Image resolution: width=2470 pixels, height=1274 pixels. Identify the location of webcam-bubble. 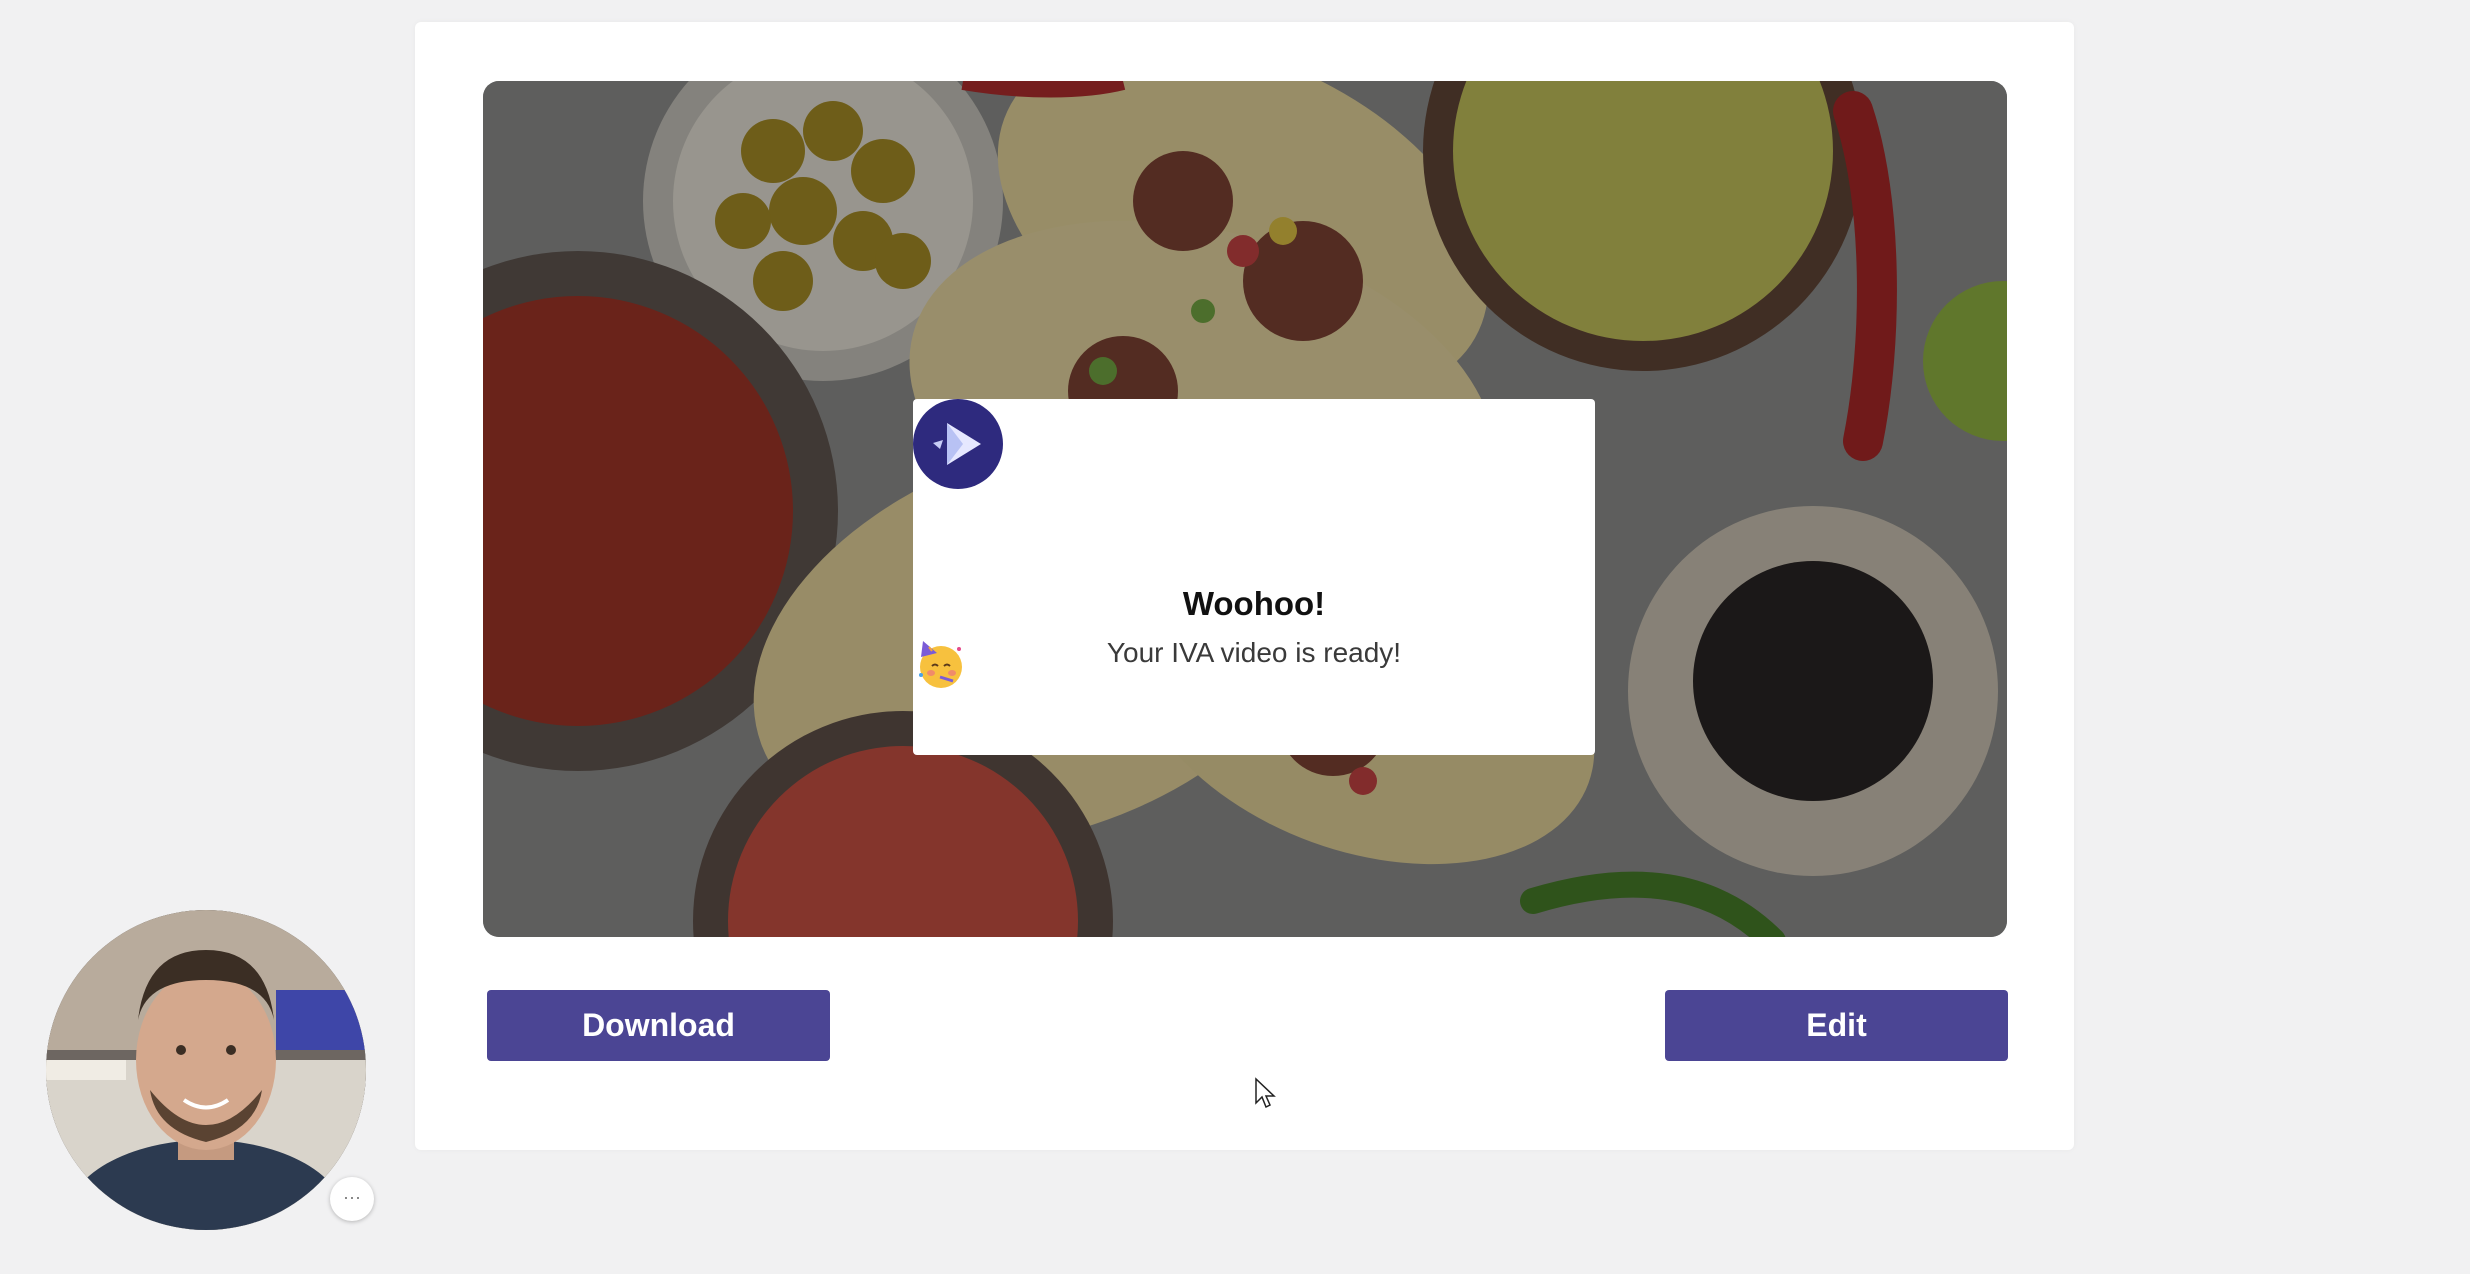
(206, 1070).